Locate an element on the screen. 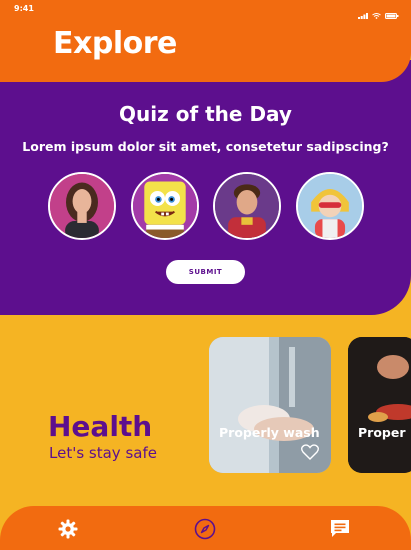 Image resolution: width=411 pixels, height=550 pixels. wifi-icon is located at coordinates (376, 11).